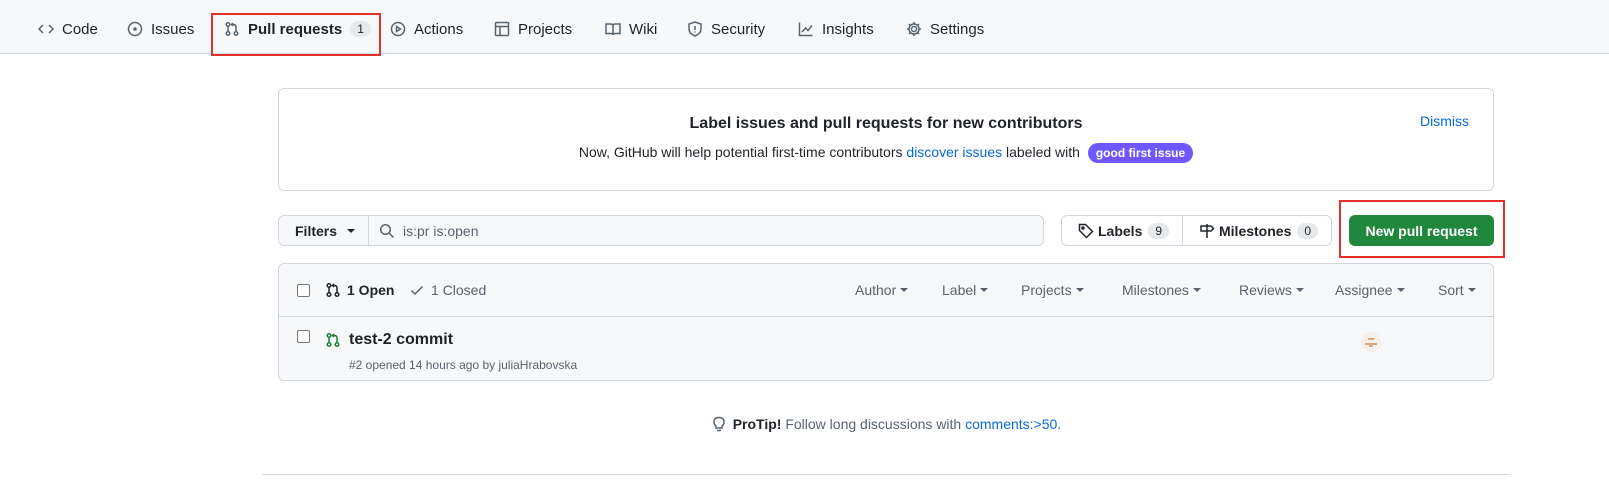 This screenshot has width=1609, height=493. Describe the element at coordinates (1140, 153) in the screenshot. I see `good-first-issue-label: good first issue` at that location.